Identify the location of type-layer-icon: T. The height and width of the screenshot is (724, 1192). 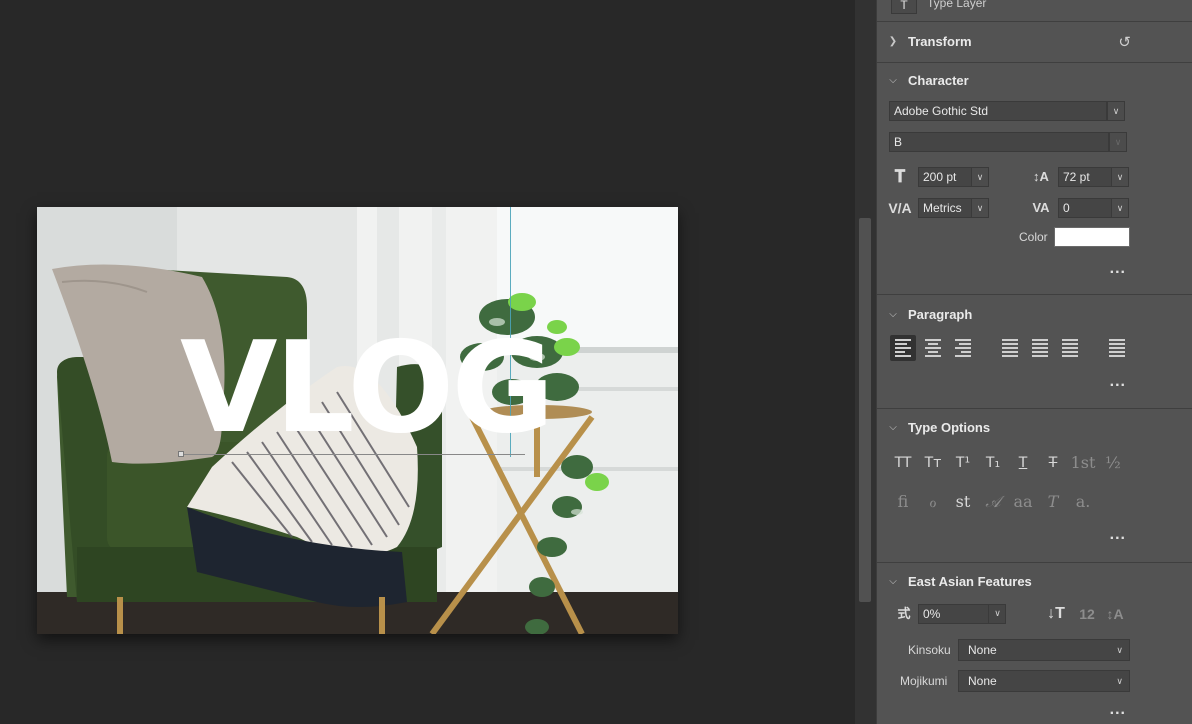
(904, 7).